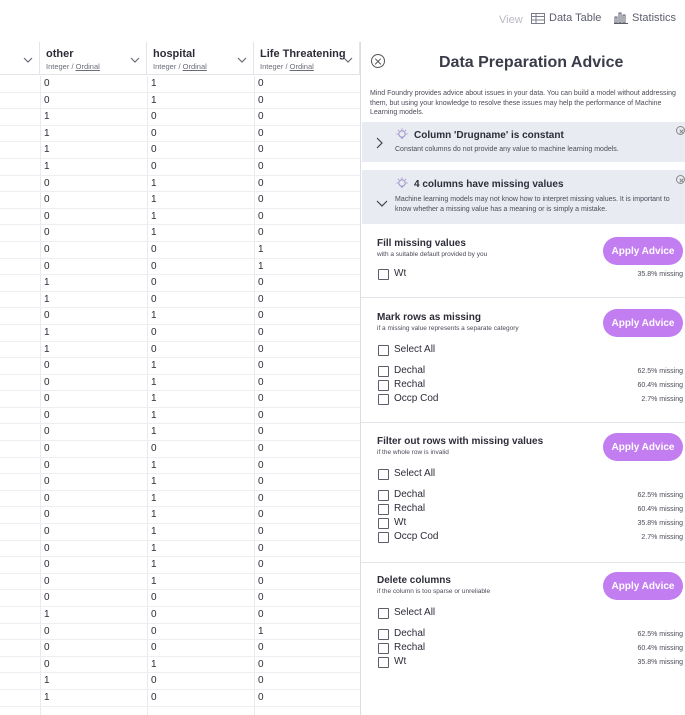  I want to click on panel-title: Data Preparation Advice, so click(531, 62).